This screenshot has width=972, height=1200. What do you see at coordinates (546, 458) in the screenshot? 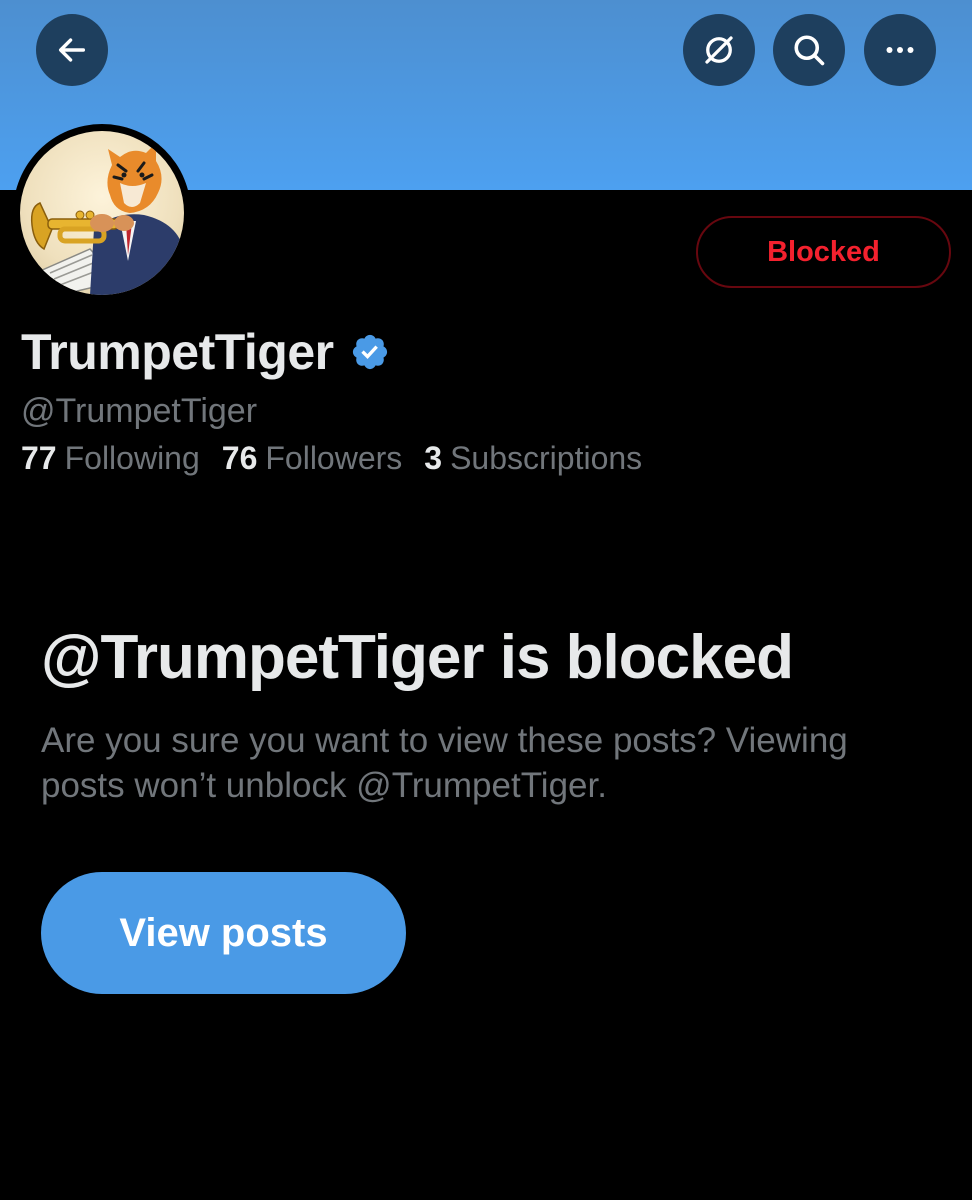
I see `subscriptions-label: Subscriptions` at bounding box center [546, 458].